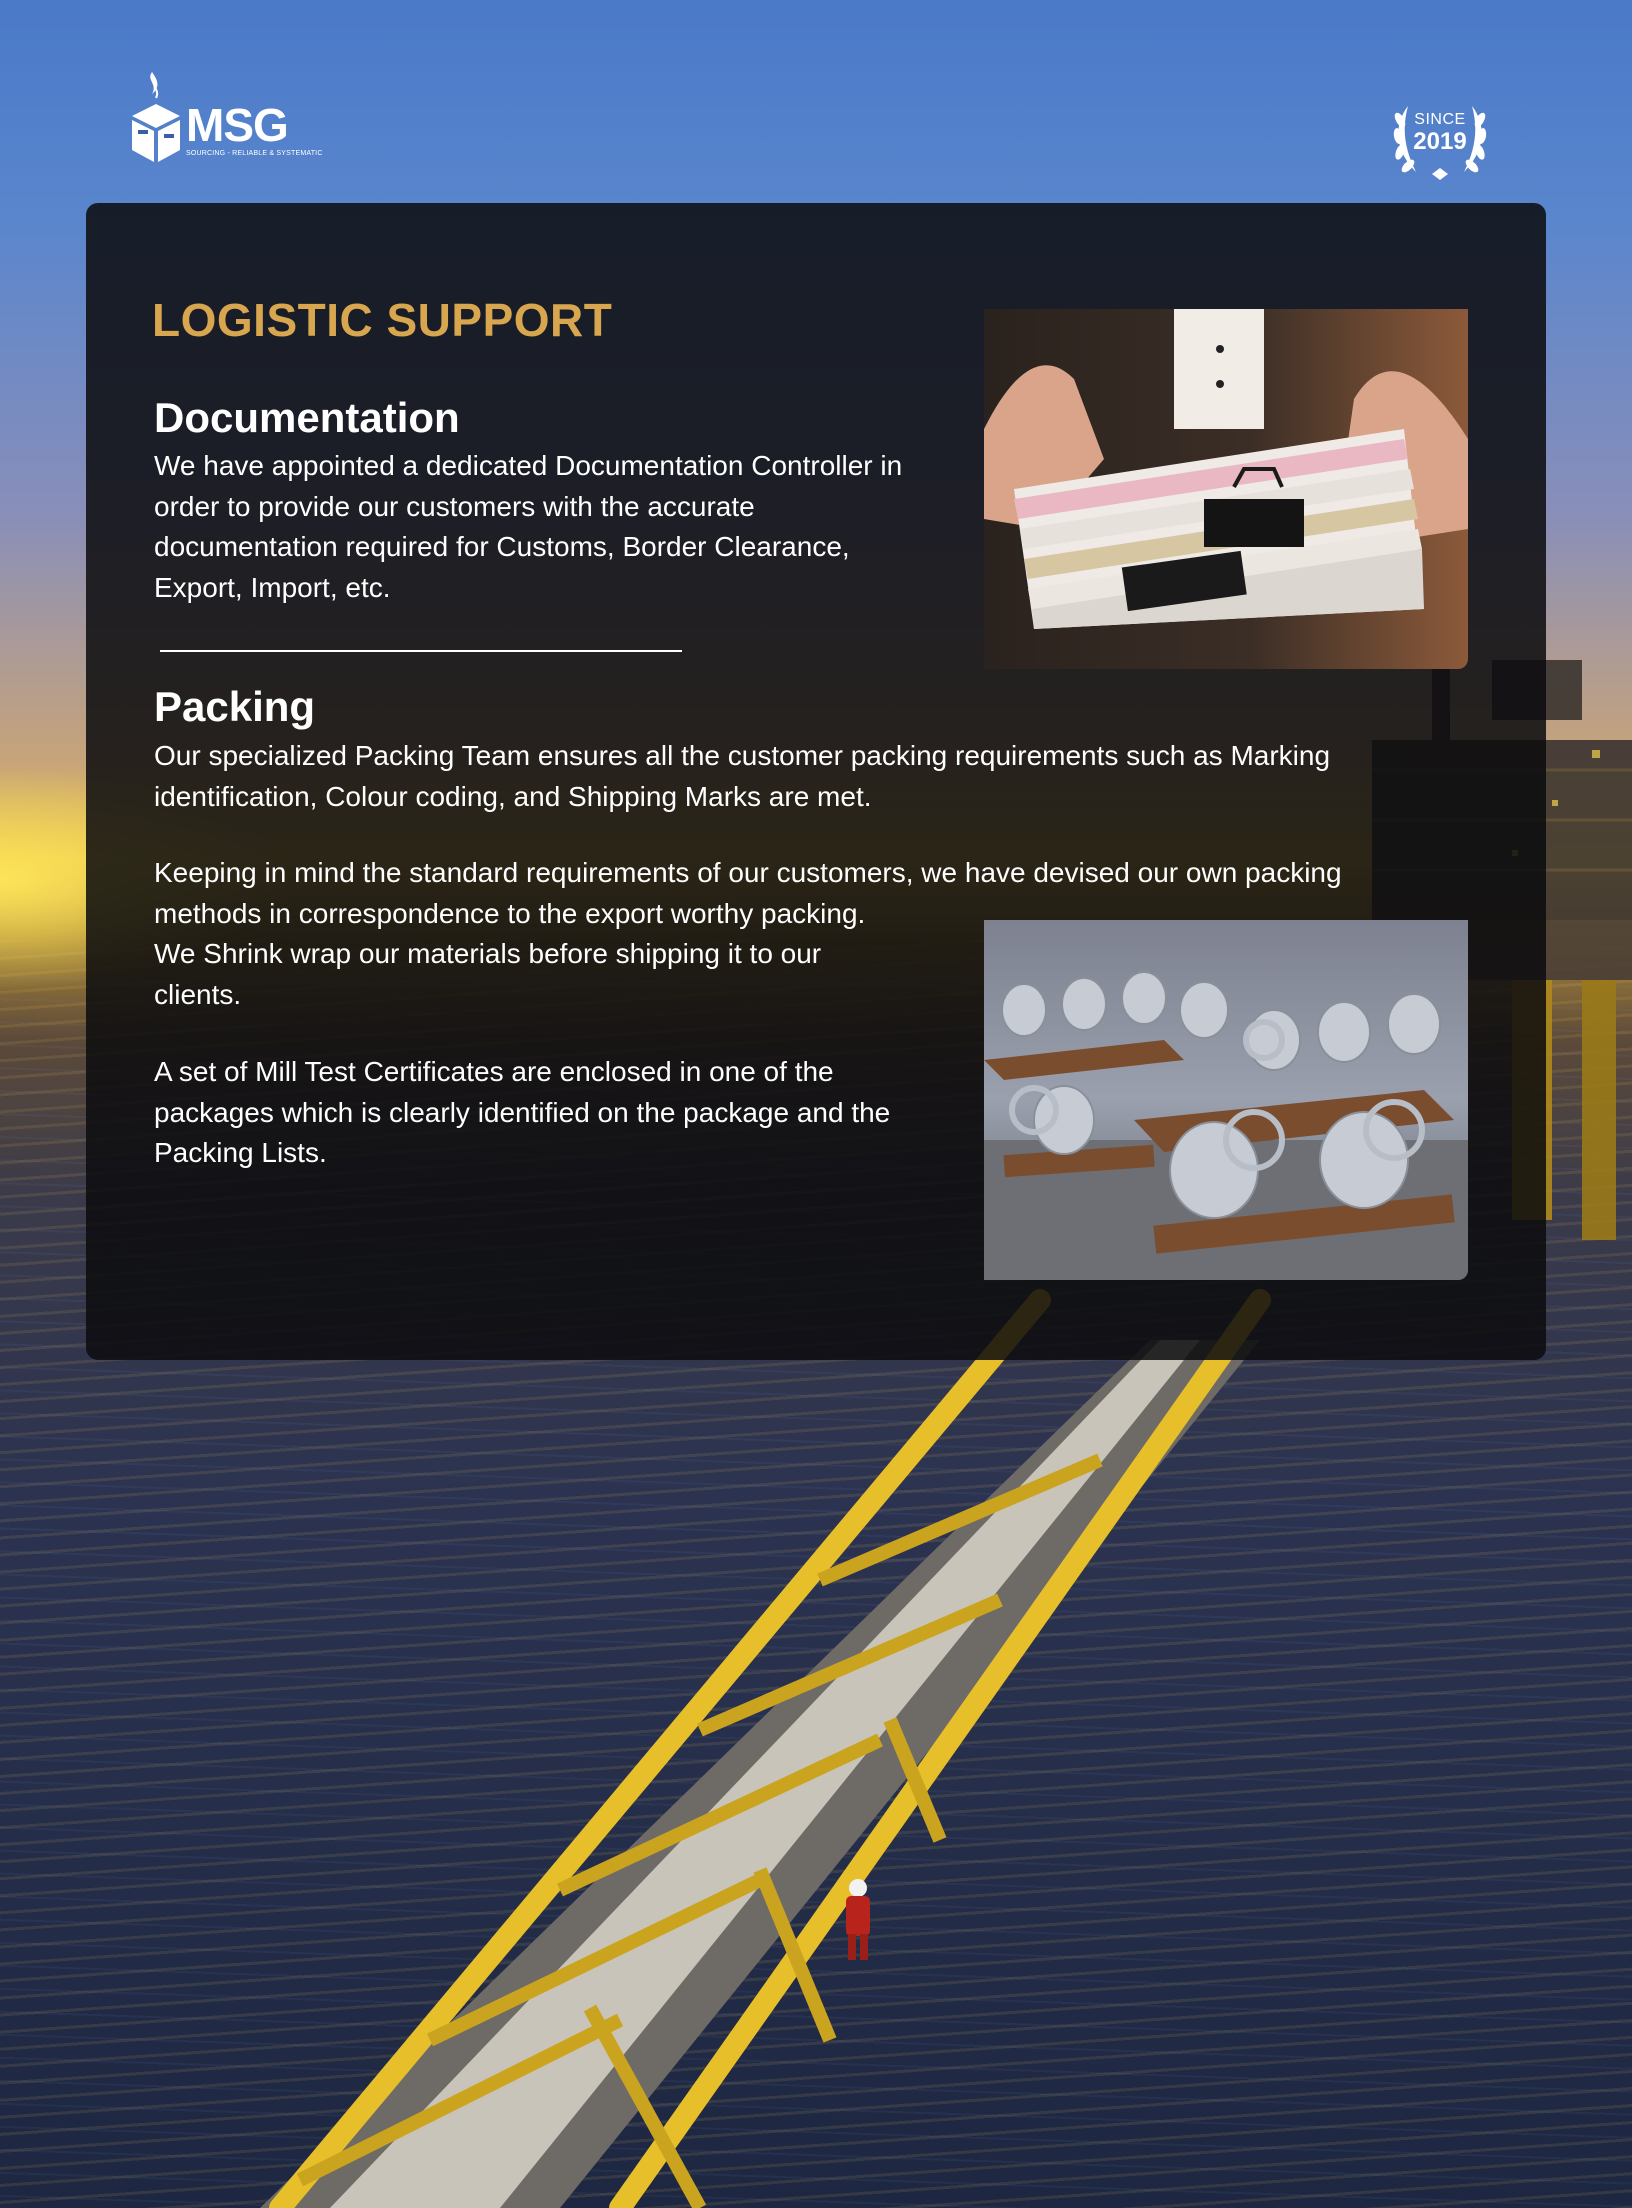  I want to click on badge-since-label: SINCE, so click(1440, 119).